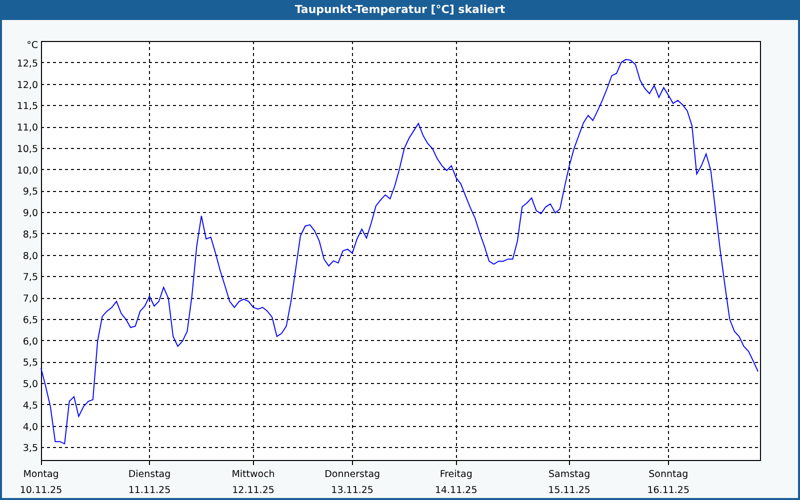 This screenshot has width=800, height=500. What do you see at coordinates (30, 320) in the screenshot?
I see `y-tick-label: 6,5` at bounding box center [30, 320].